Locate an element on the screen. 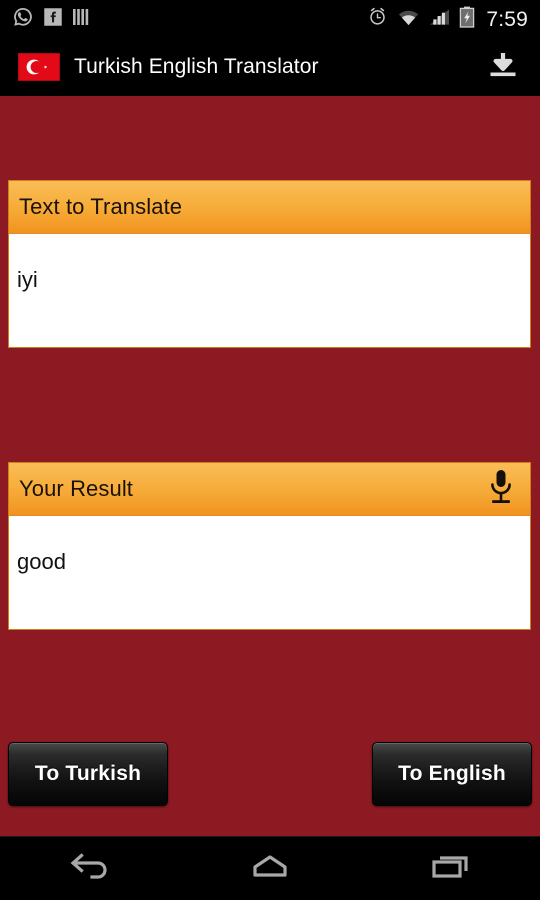 The image size is (540, 900). text-to-translate-title: Text to Translate is located at coordinates (101, 206).